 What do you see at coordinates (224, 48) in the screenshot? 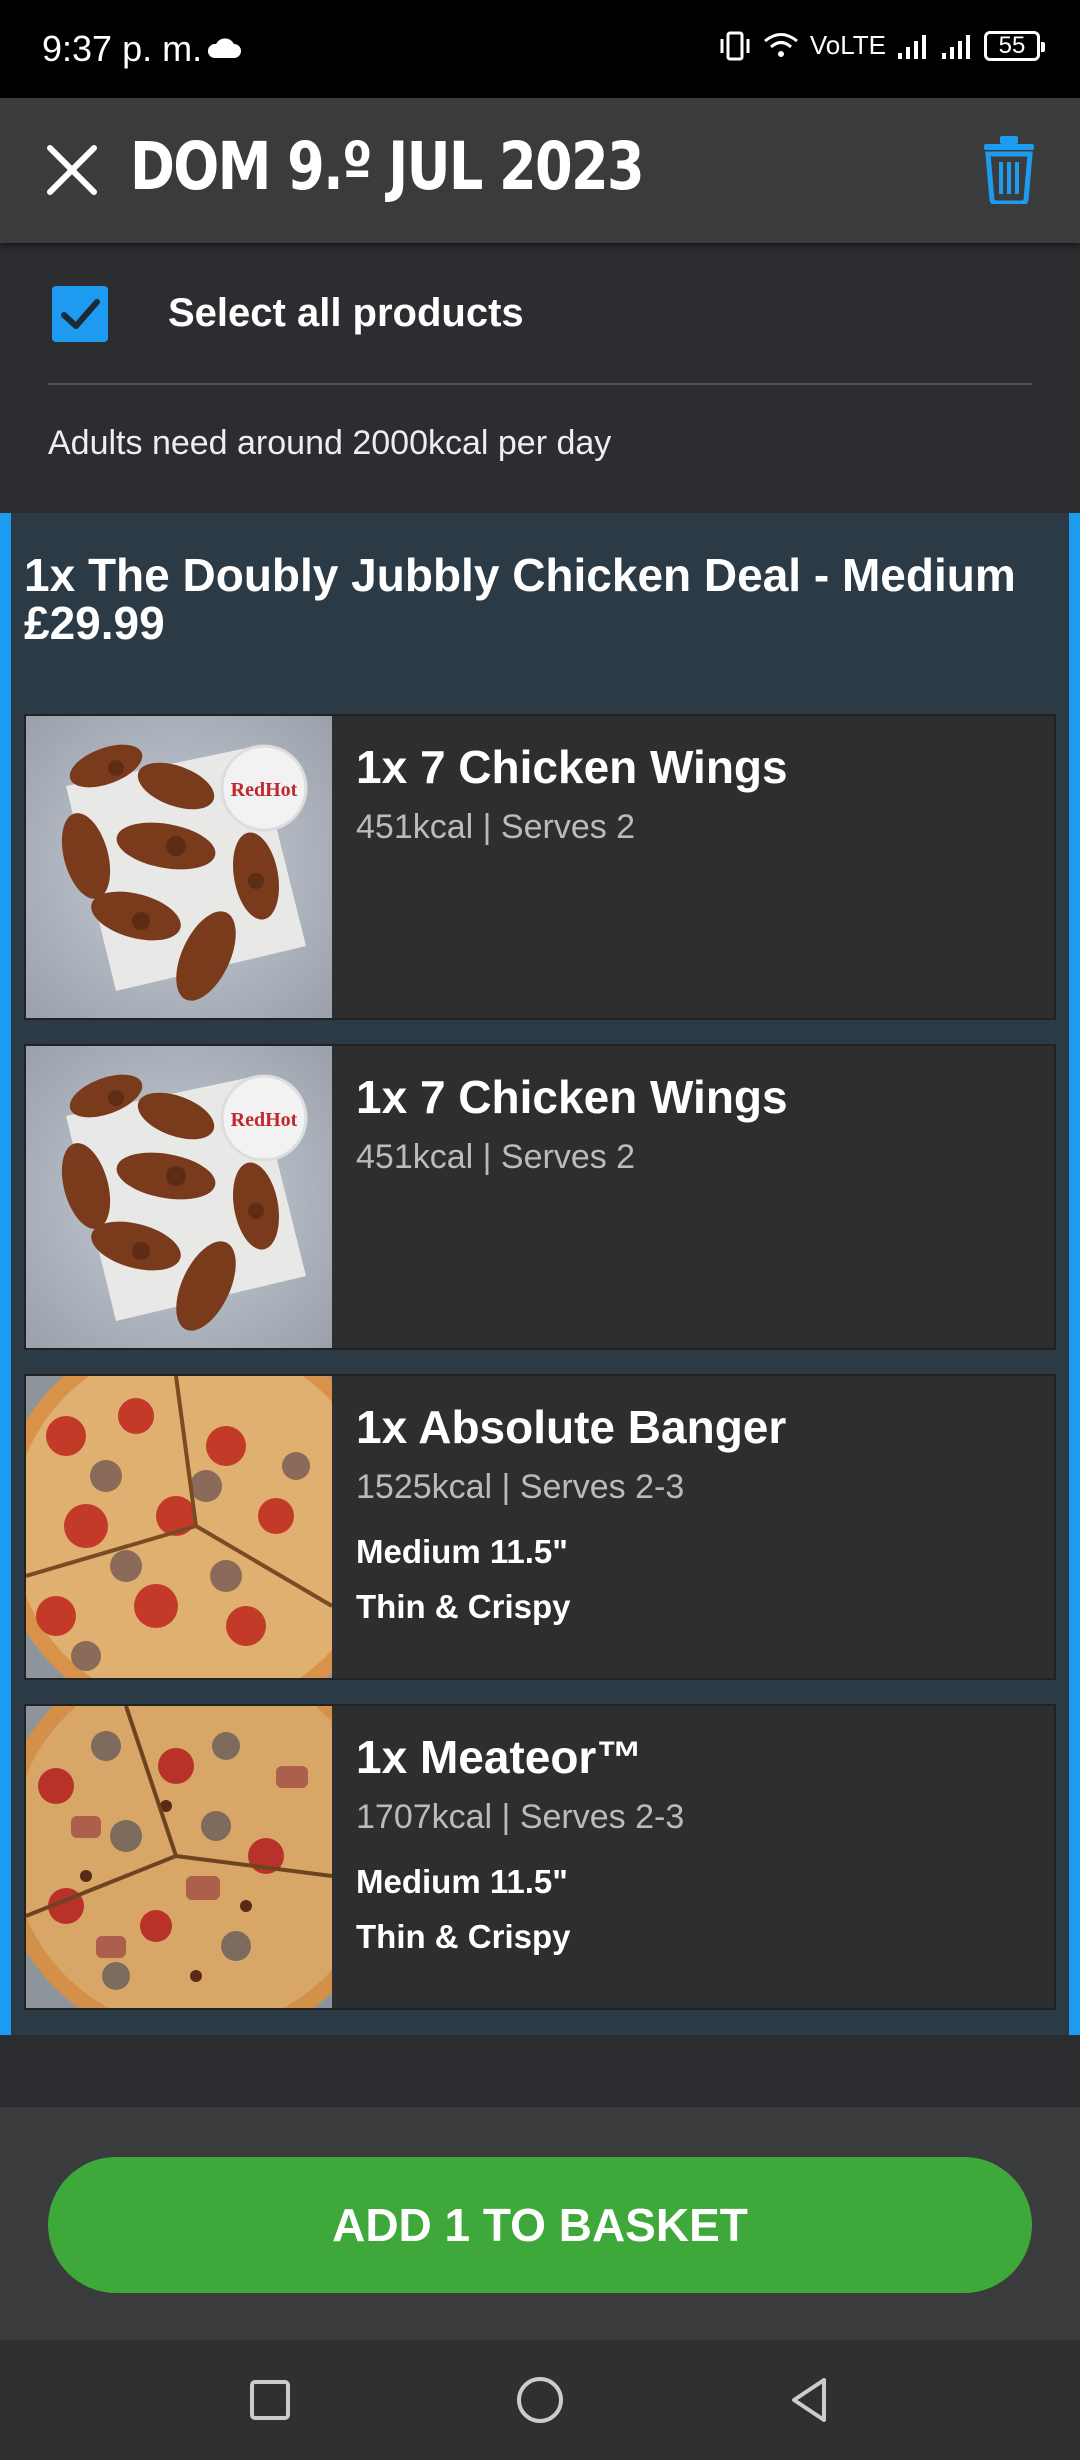
I see `cloud-icon` at bounding box center [224, 48].